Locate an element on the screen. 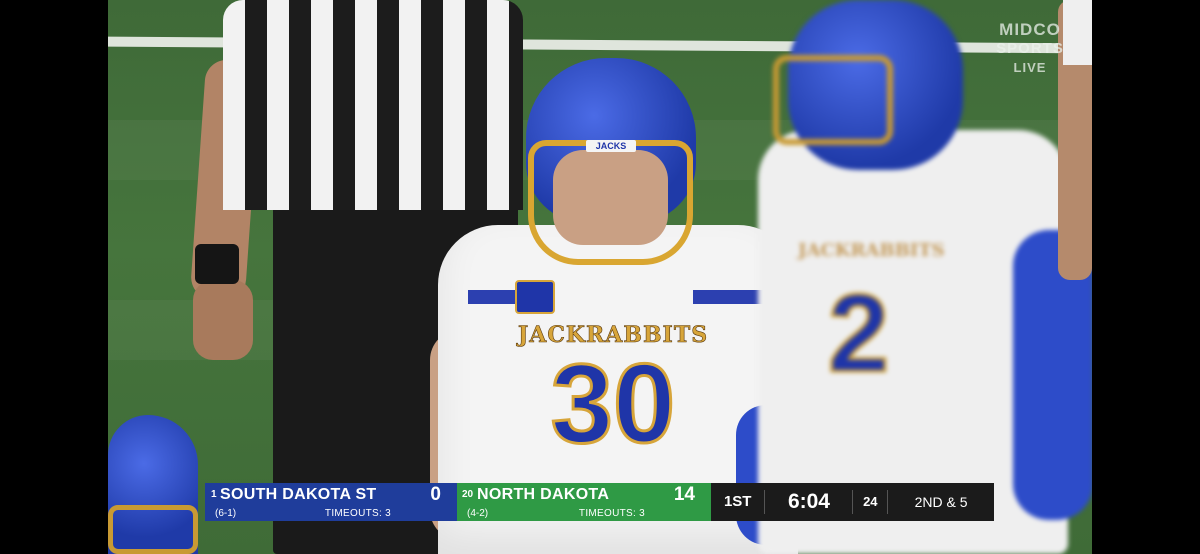 The width and height of the screenshot is (1200, 554). facemask-left is located at coordinates (153, 529).